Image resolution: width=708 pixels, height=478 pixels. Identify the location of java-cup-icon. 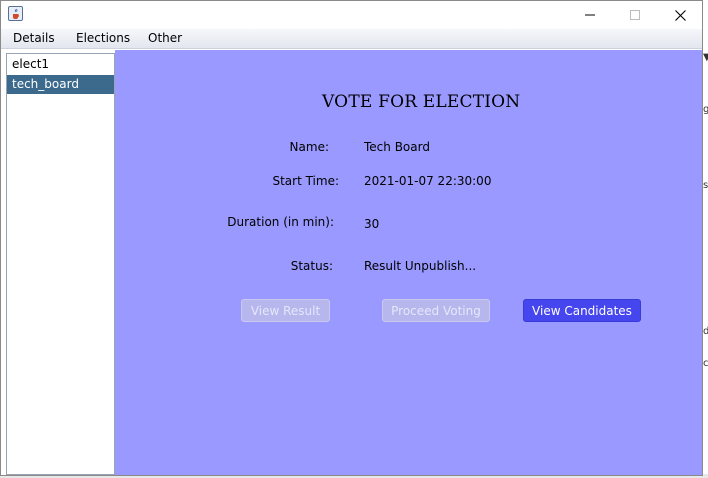
(15, 13).